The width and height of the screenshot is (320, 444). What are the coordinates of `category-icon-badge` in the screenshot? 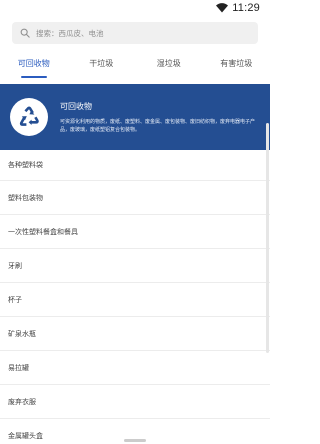 It's located at (29, 117).